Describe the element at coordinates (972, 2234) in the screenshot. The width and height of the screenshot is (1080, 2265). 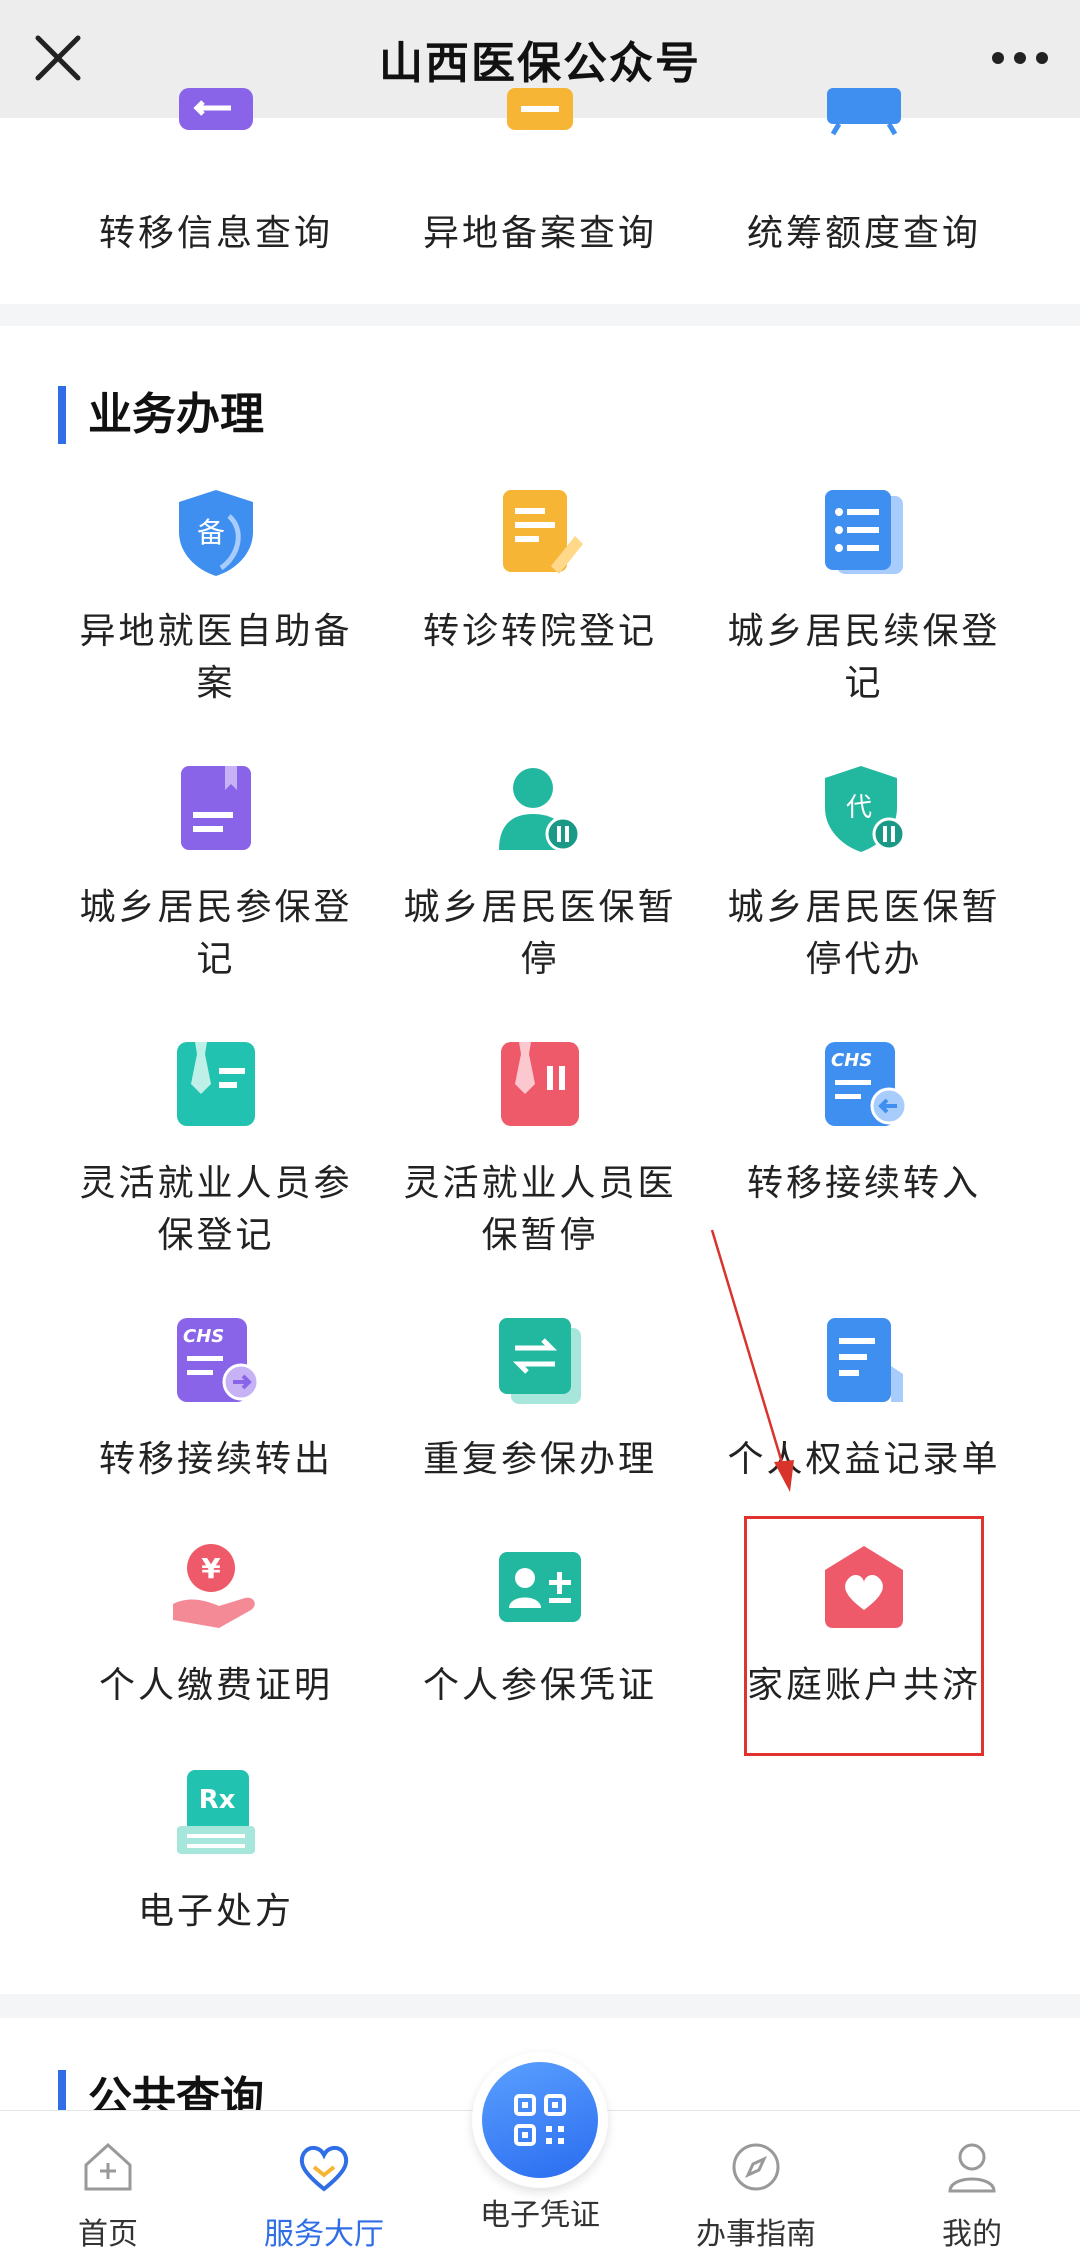
I see `tab-label: 我的` at that location.